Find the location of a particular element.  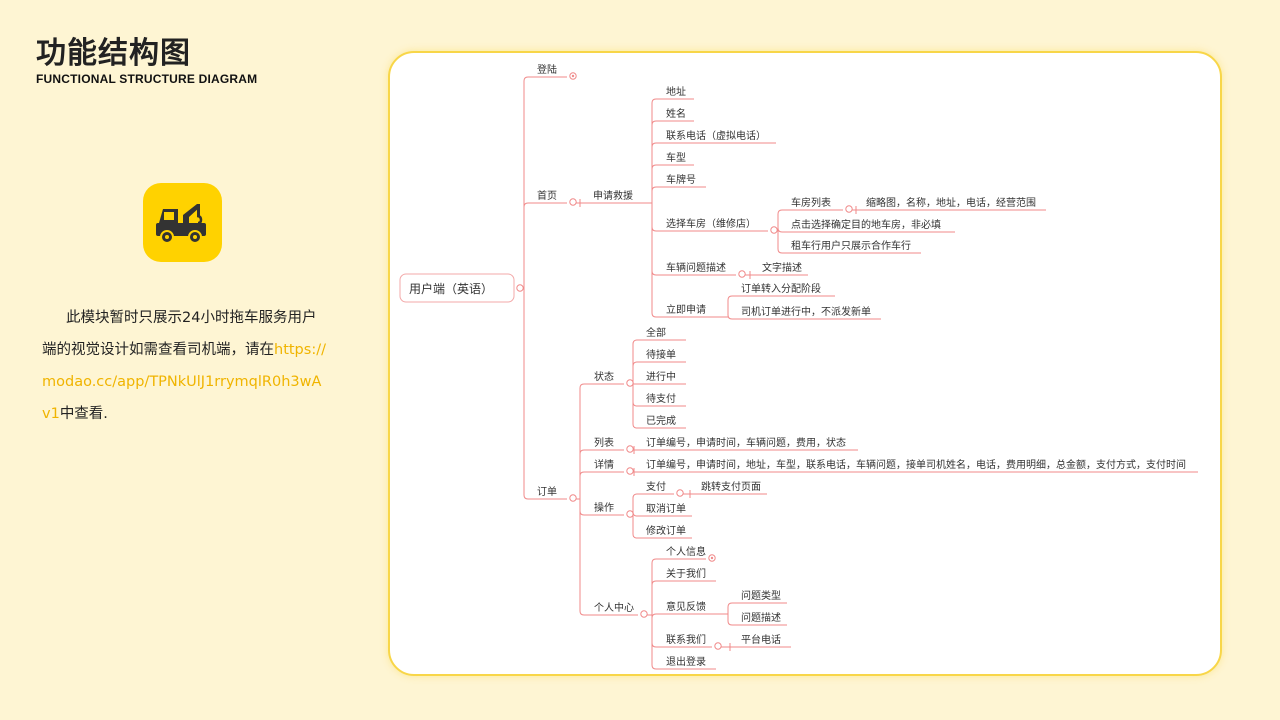

collapse-toggle-root is located at coordinates (520, 288).